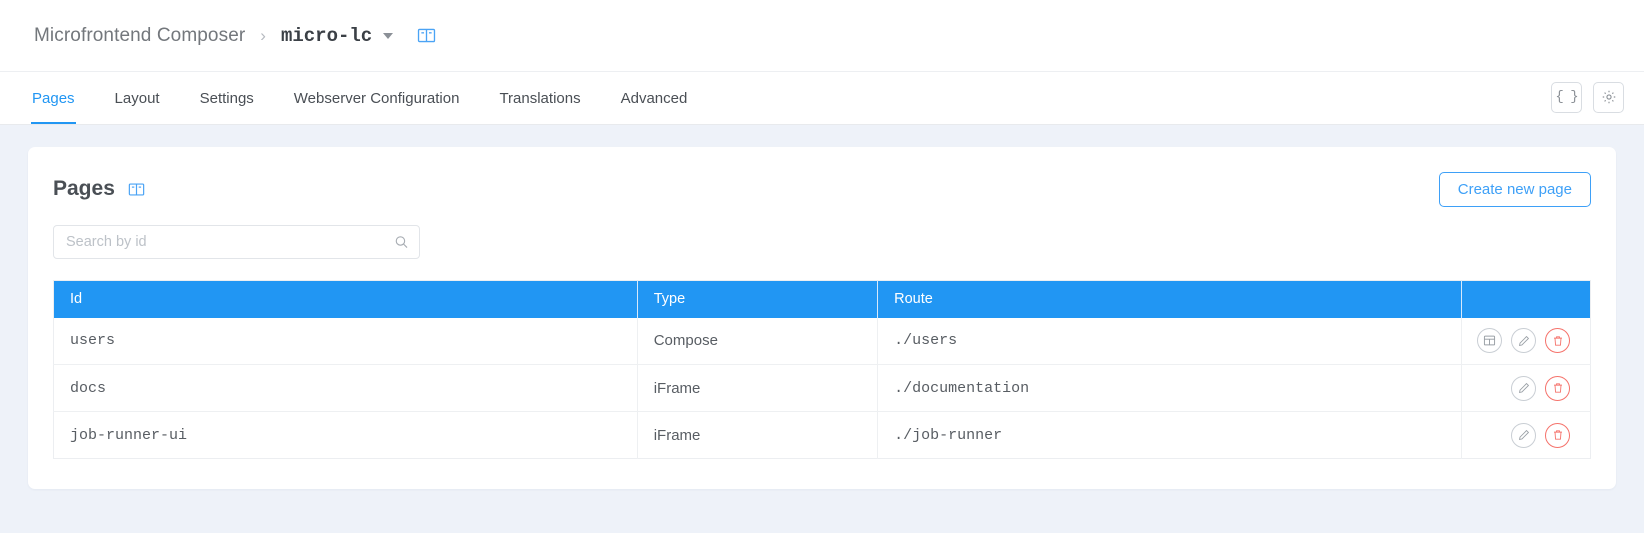 The width and height of the screenshot is (1644, 533). I want to click on json-editor-button: { }, so click(1566, 97).